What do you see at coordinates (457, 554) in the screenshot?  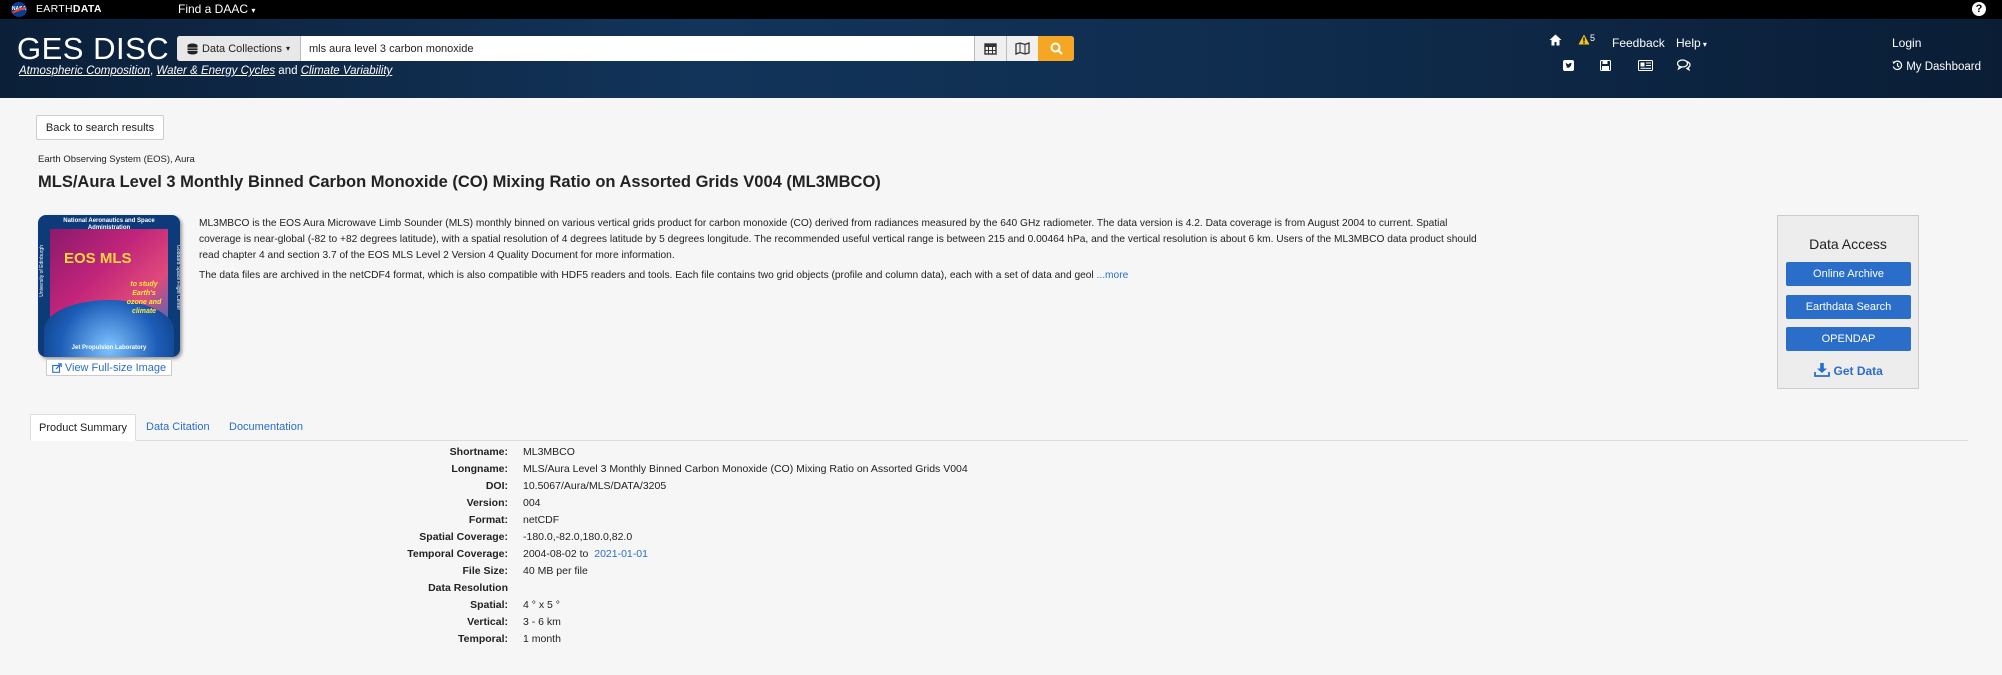 I see `summary-label: Temporal Coverage:` at bounding box center [457, 554].